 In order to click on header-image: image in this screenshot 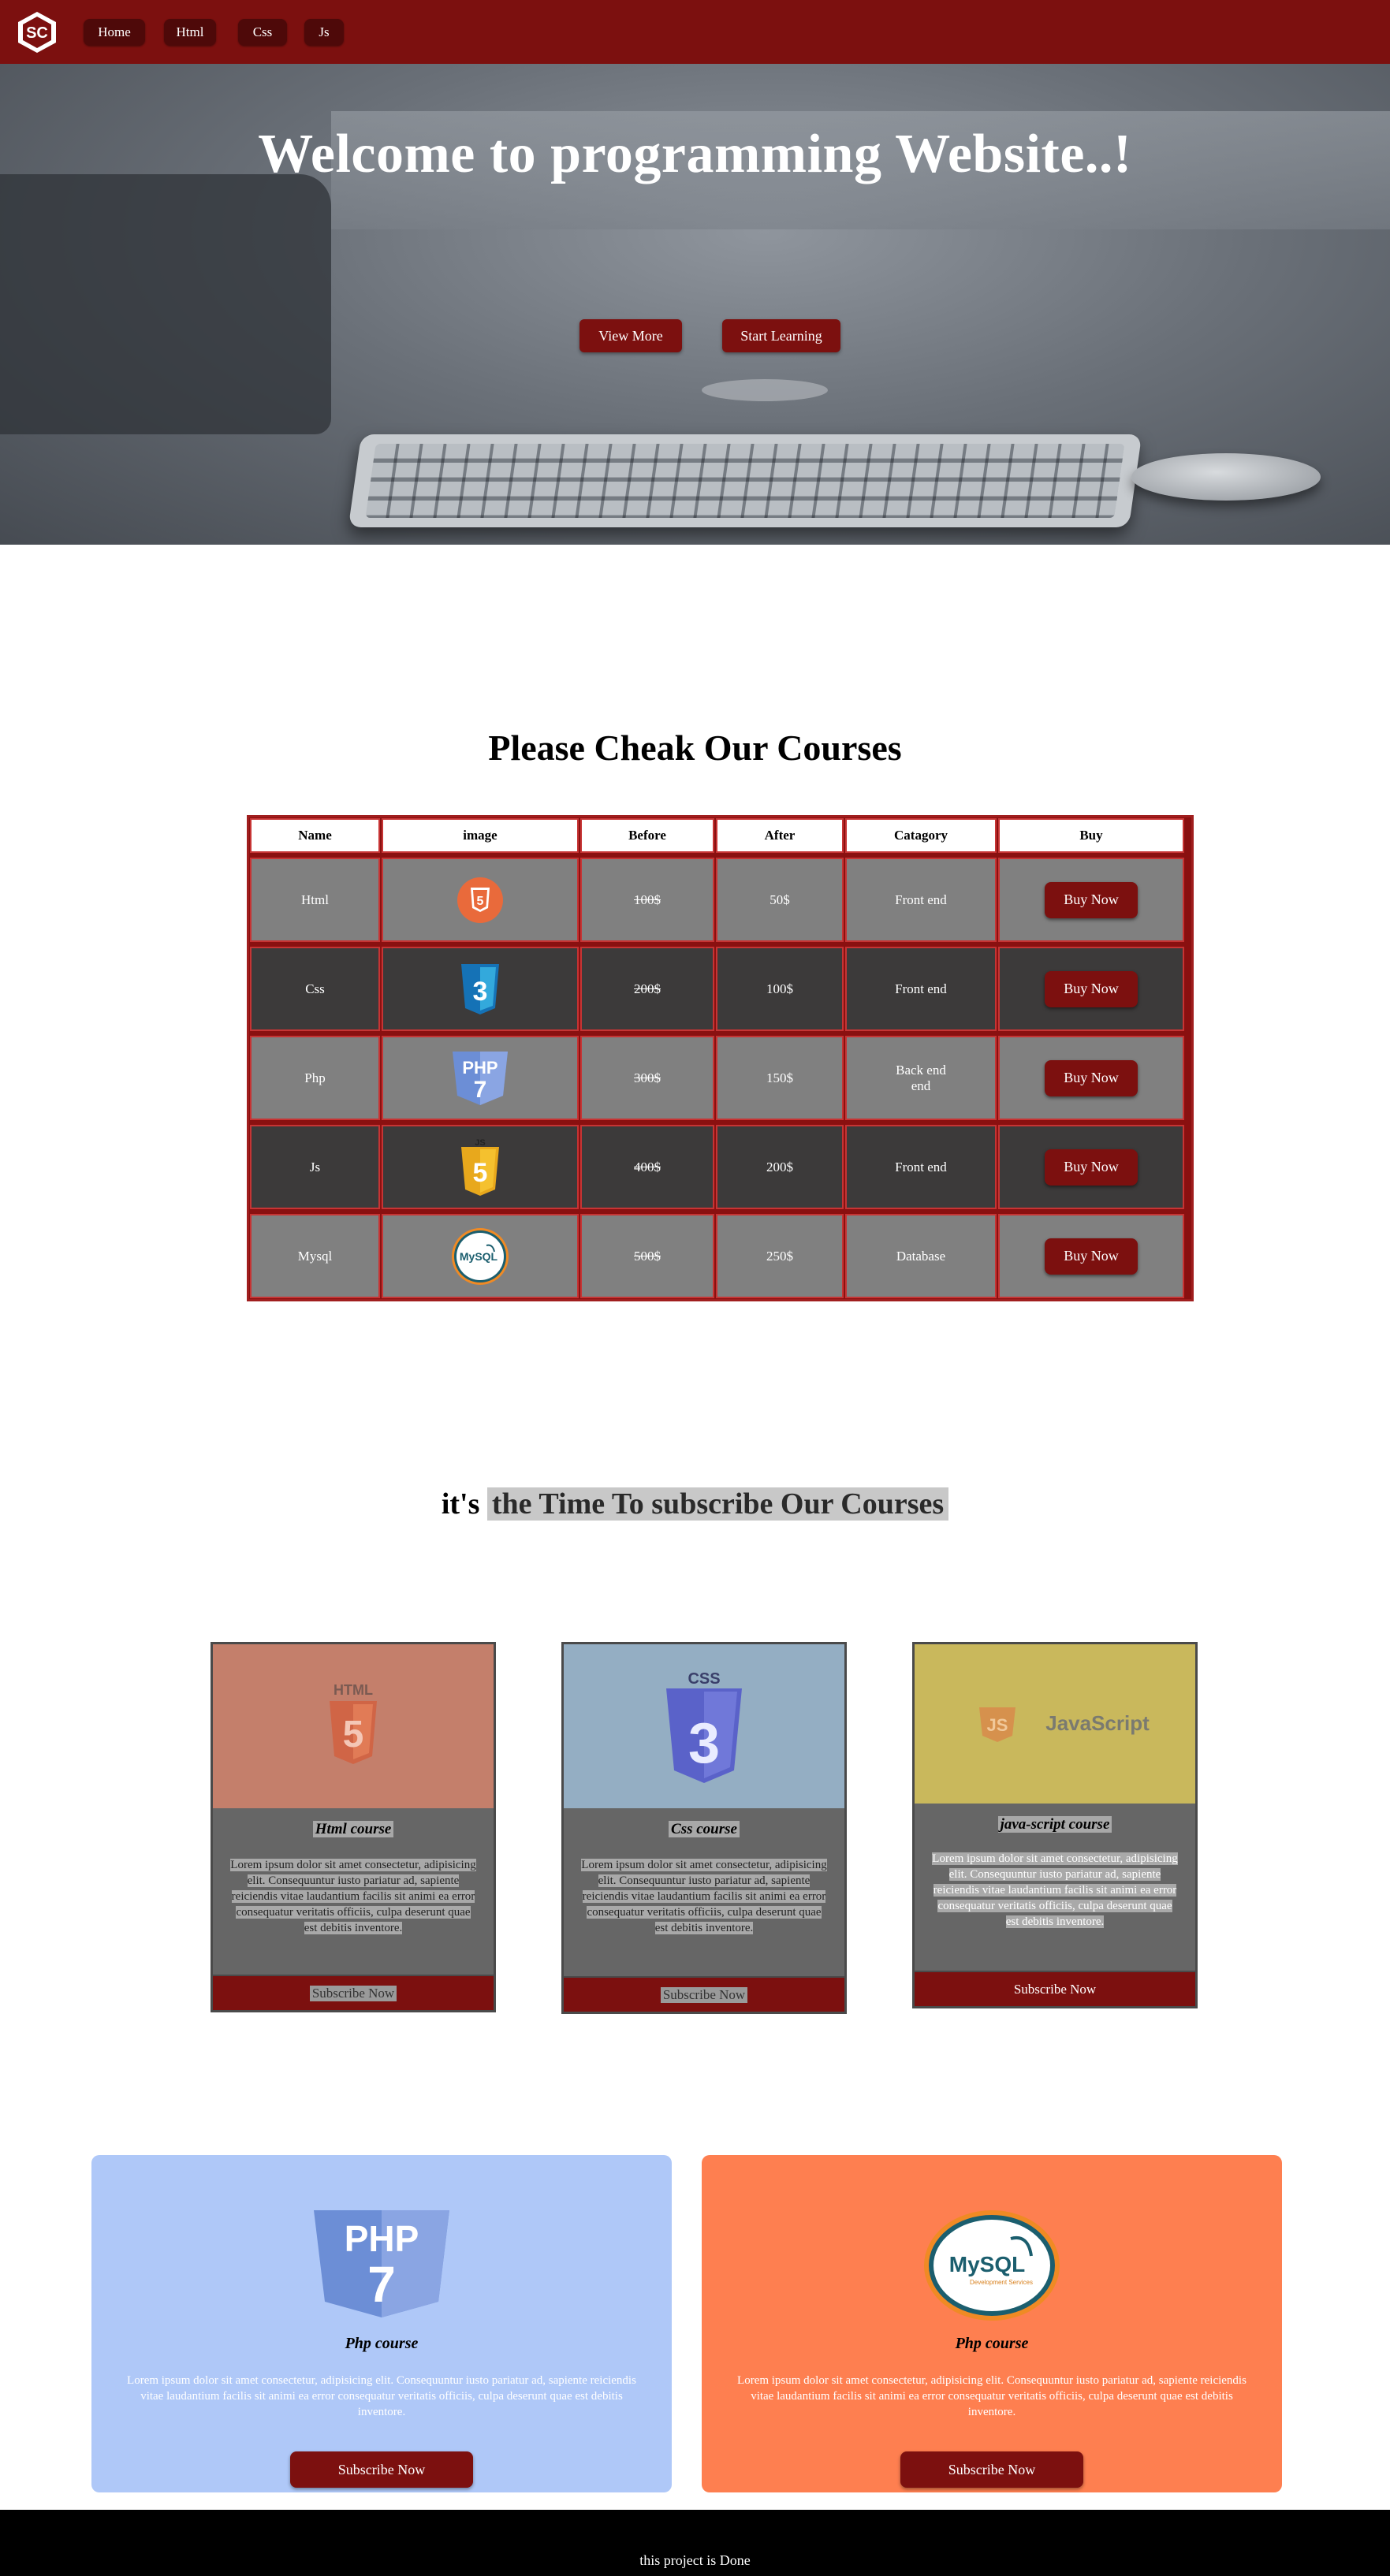, I will do `click(480, 835)`.